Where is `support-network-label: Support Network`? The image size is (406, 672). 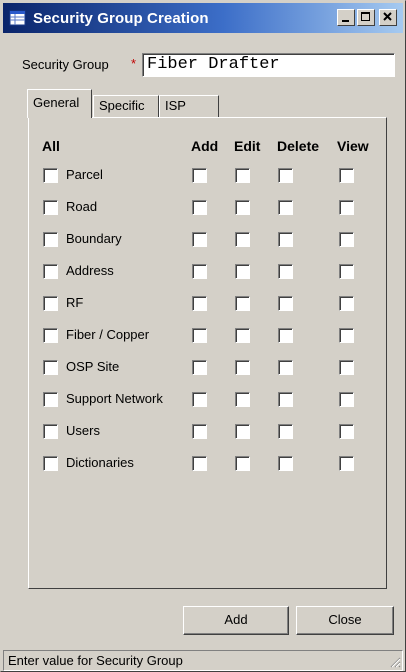
support-network-label: Support Network is located at coordinates (114, 398).